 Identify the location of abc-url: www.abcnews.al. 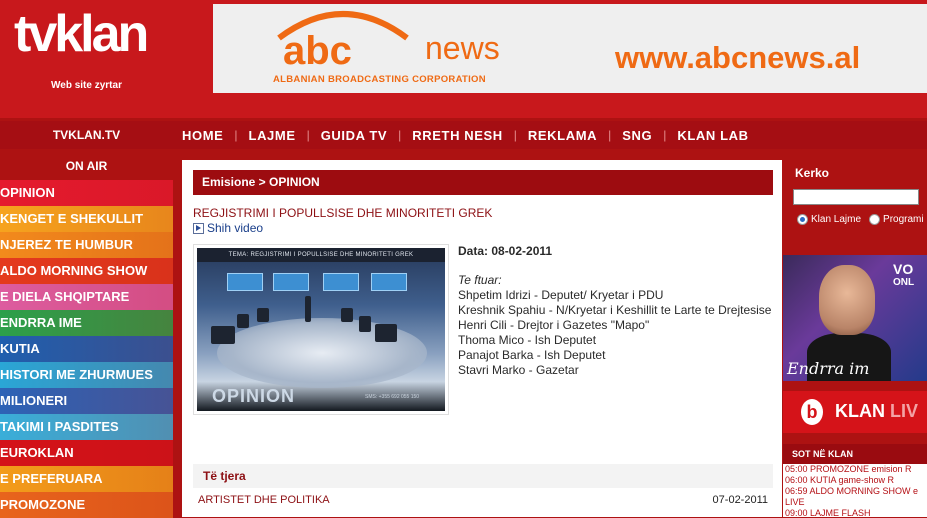
(737, 58).